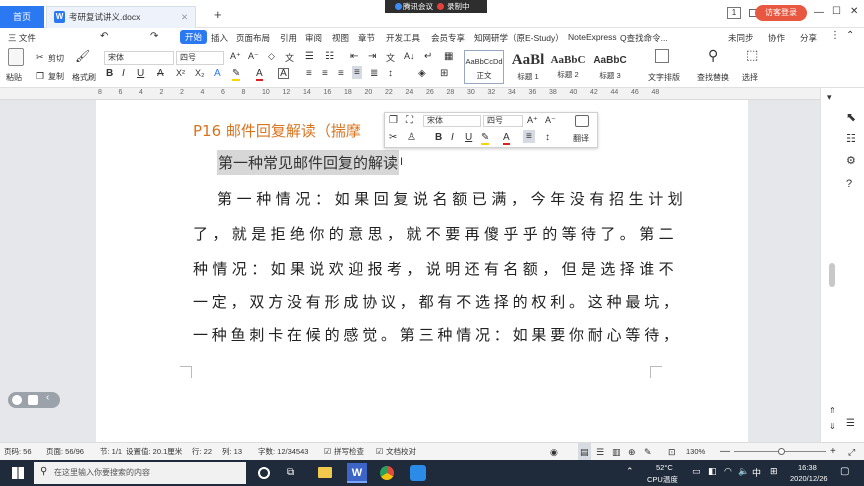 Image resolution: width=864 pixels, height=486 pixels. Describe the element at coordinates (554, 452) in the screenshot. I see `eye-icon: ◉` at that location.